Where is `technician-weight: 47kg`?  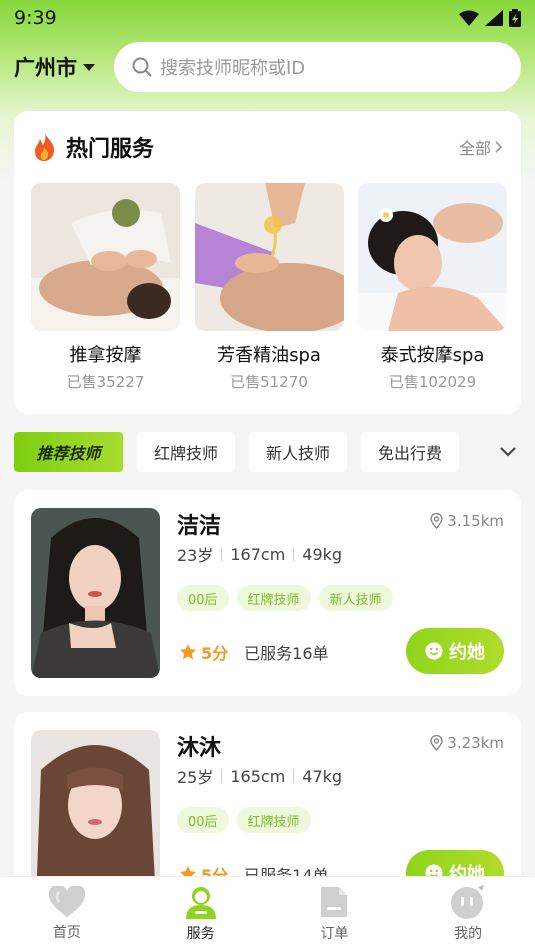
technician-weight: 47kg is located at coordinates (322, 776).